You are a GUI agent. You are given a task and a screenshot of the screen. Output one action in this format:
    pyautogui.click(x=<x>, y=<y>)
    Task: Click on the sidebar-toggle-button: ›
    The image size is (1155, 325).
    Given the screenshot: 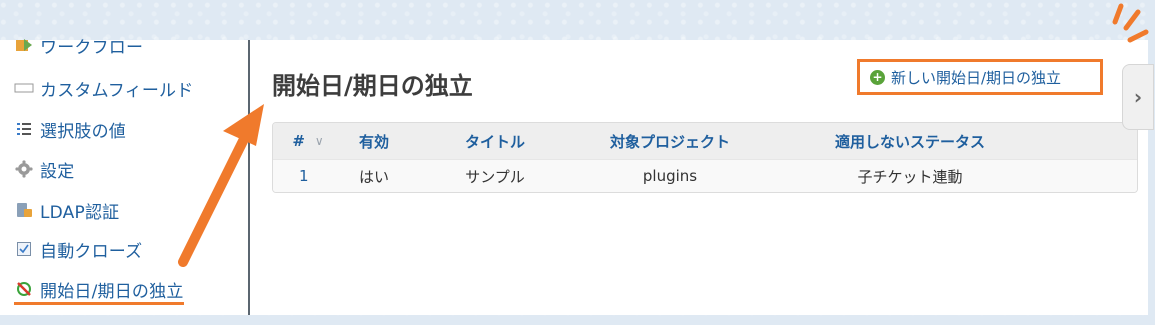 What is the action you would take?
    pyautogui.click(x=1138, y=97)
    